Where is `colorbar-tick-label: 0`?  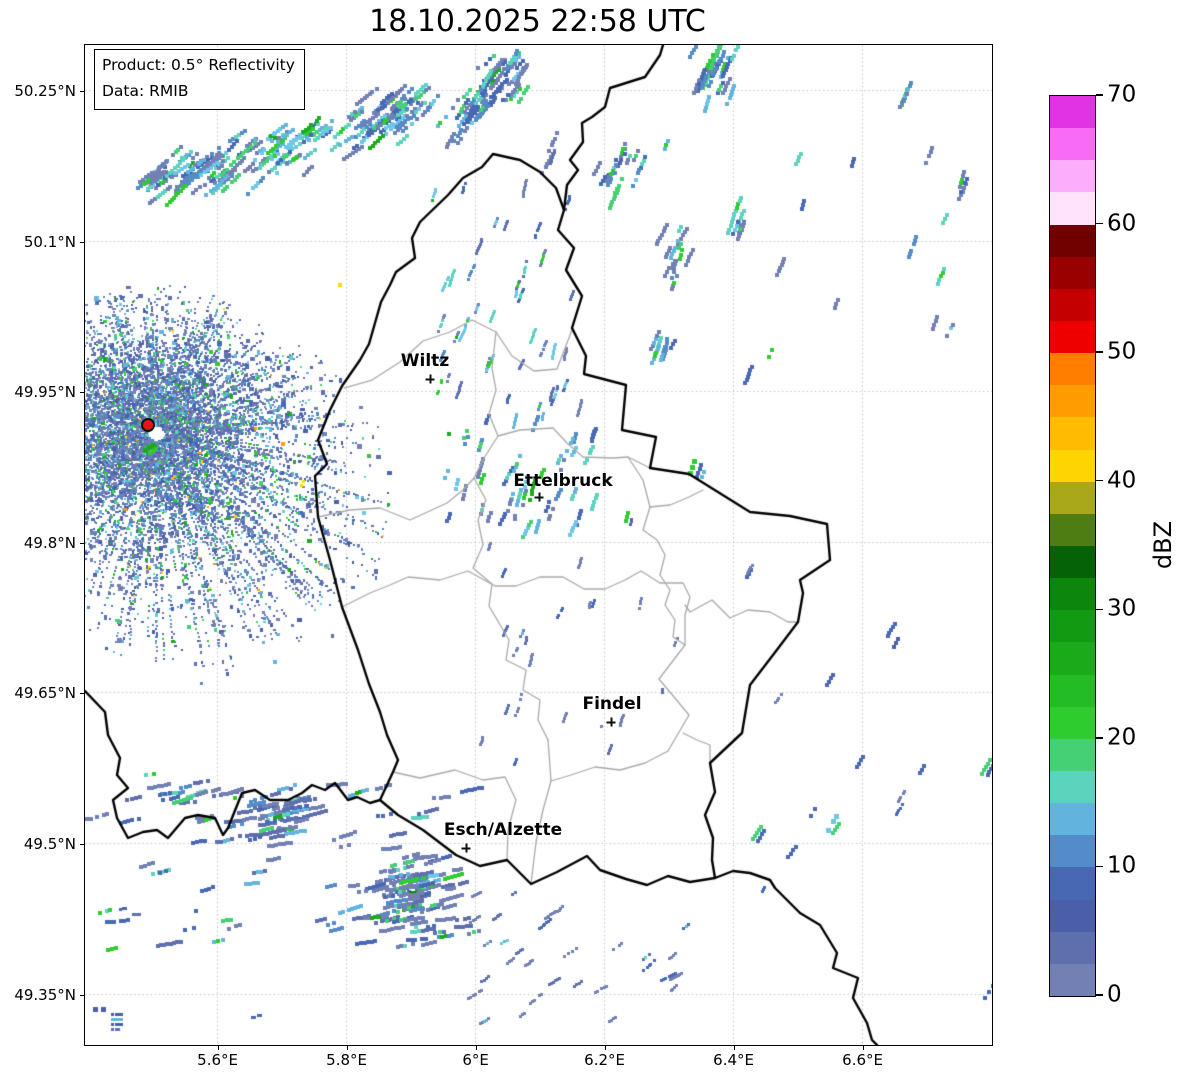 colorbar-tick-label: 0 is located at coordinates (1114, 994).